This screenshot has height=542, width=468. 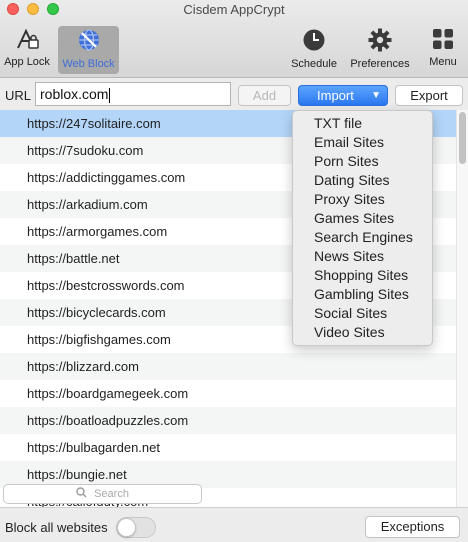 What do you see at coordinates (362, 218) in the screenshot?
I see `import-menu-item: Games Sites` at bounding box center [362, 218].